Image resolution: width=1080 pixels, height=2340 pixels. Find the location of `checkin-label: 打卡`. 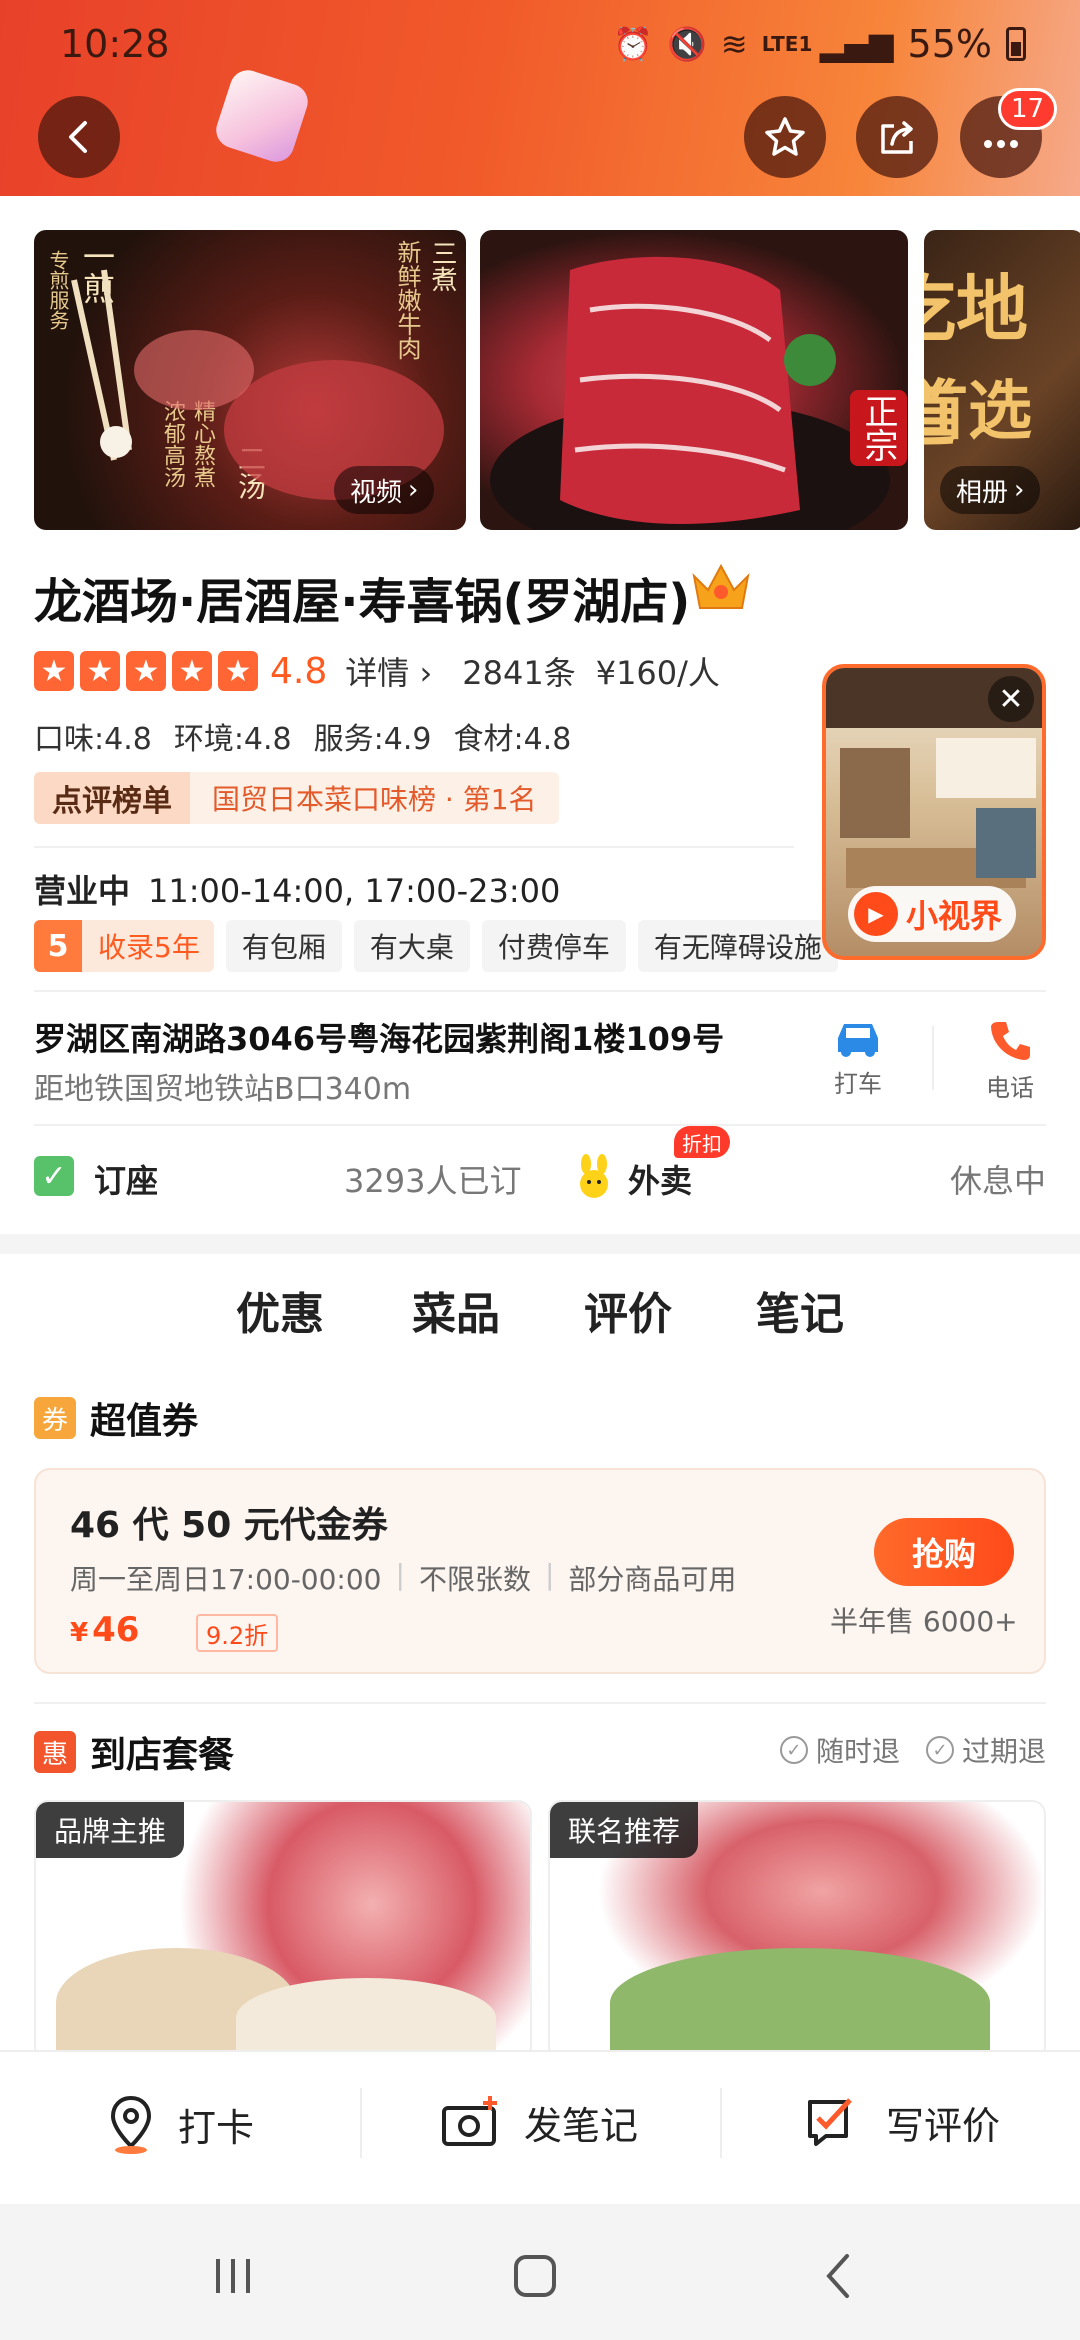

checkin-label: 打卡 is located at coordinates (216, 2127).